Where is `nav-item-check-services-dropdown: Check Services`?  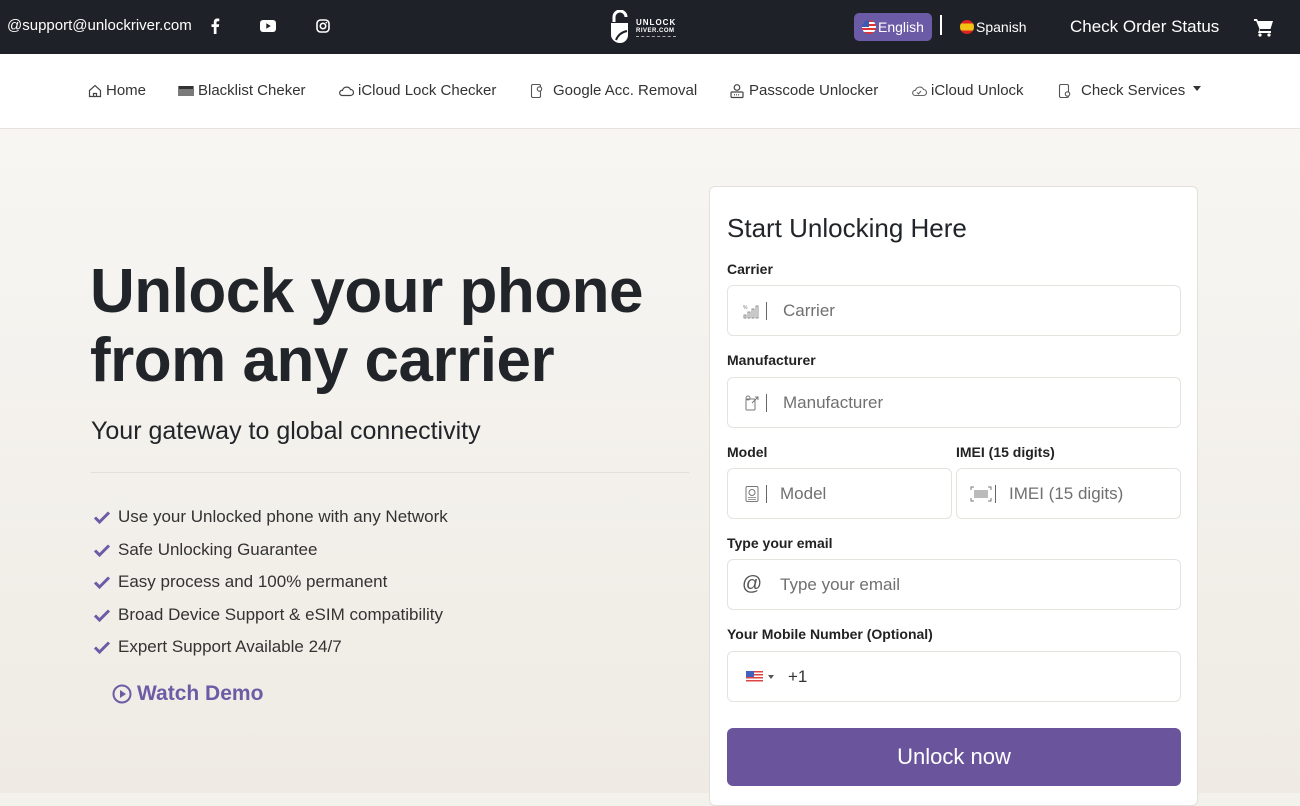 nav-item-check-services-dropdown: Check Services is located at coordinates (1130, 90).